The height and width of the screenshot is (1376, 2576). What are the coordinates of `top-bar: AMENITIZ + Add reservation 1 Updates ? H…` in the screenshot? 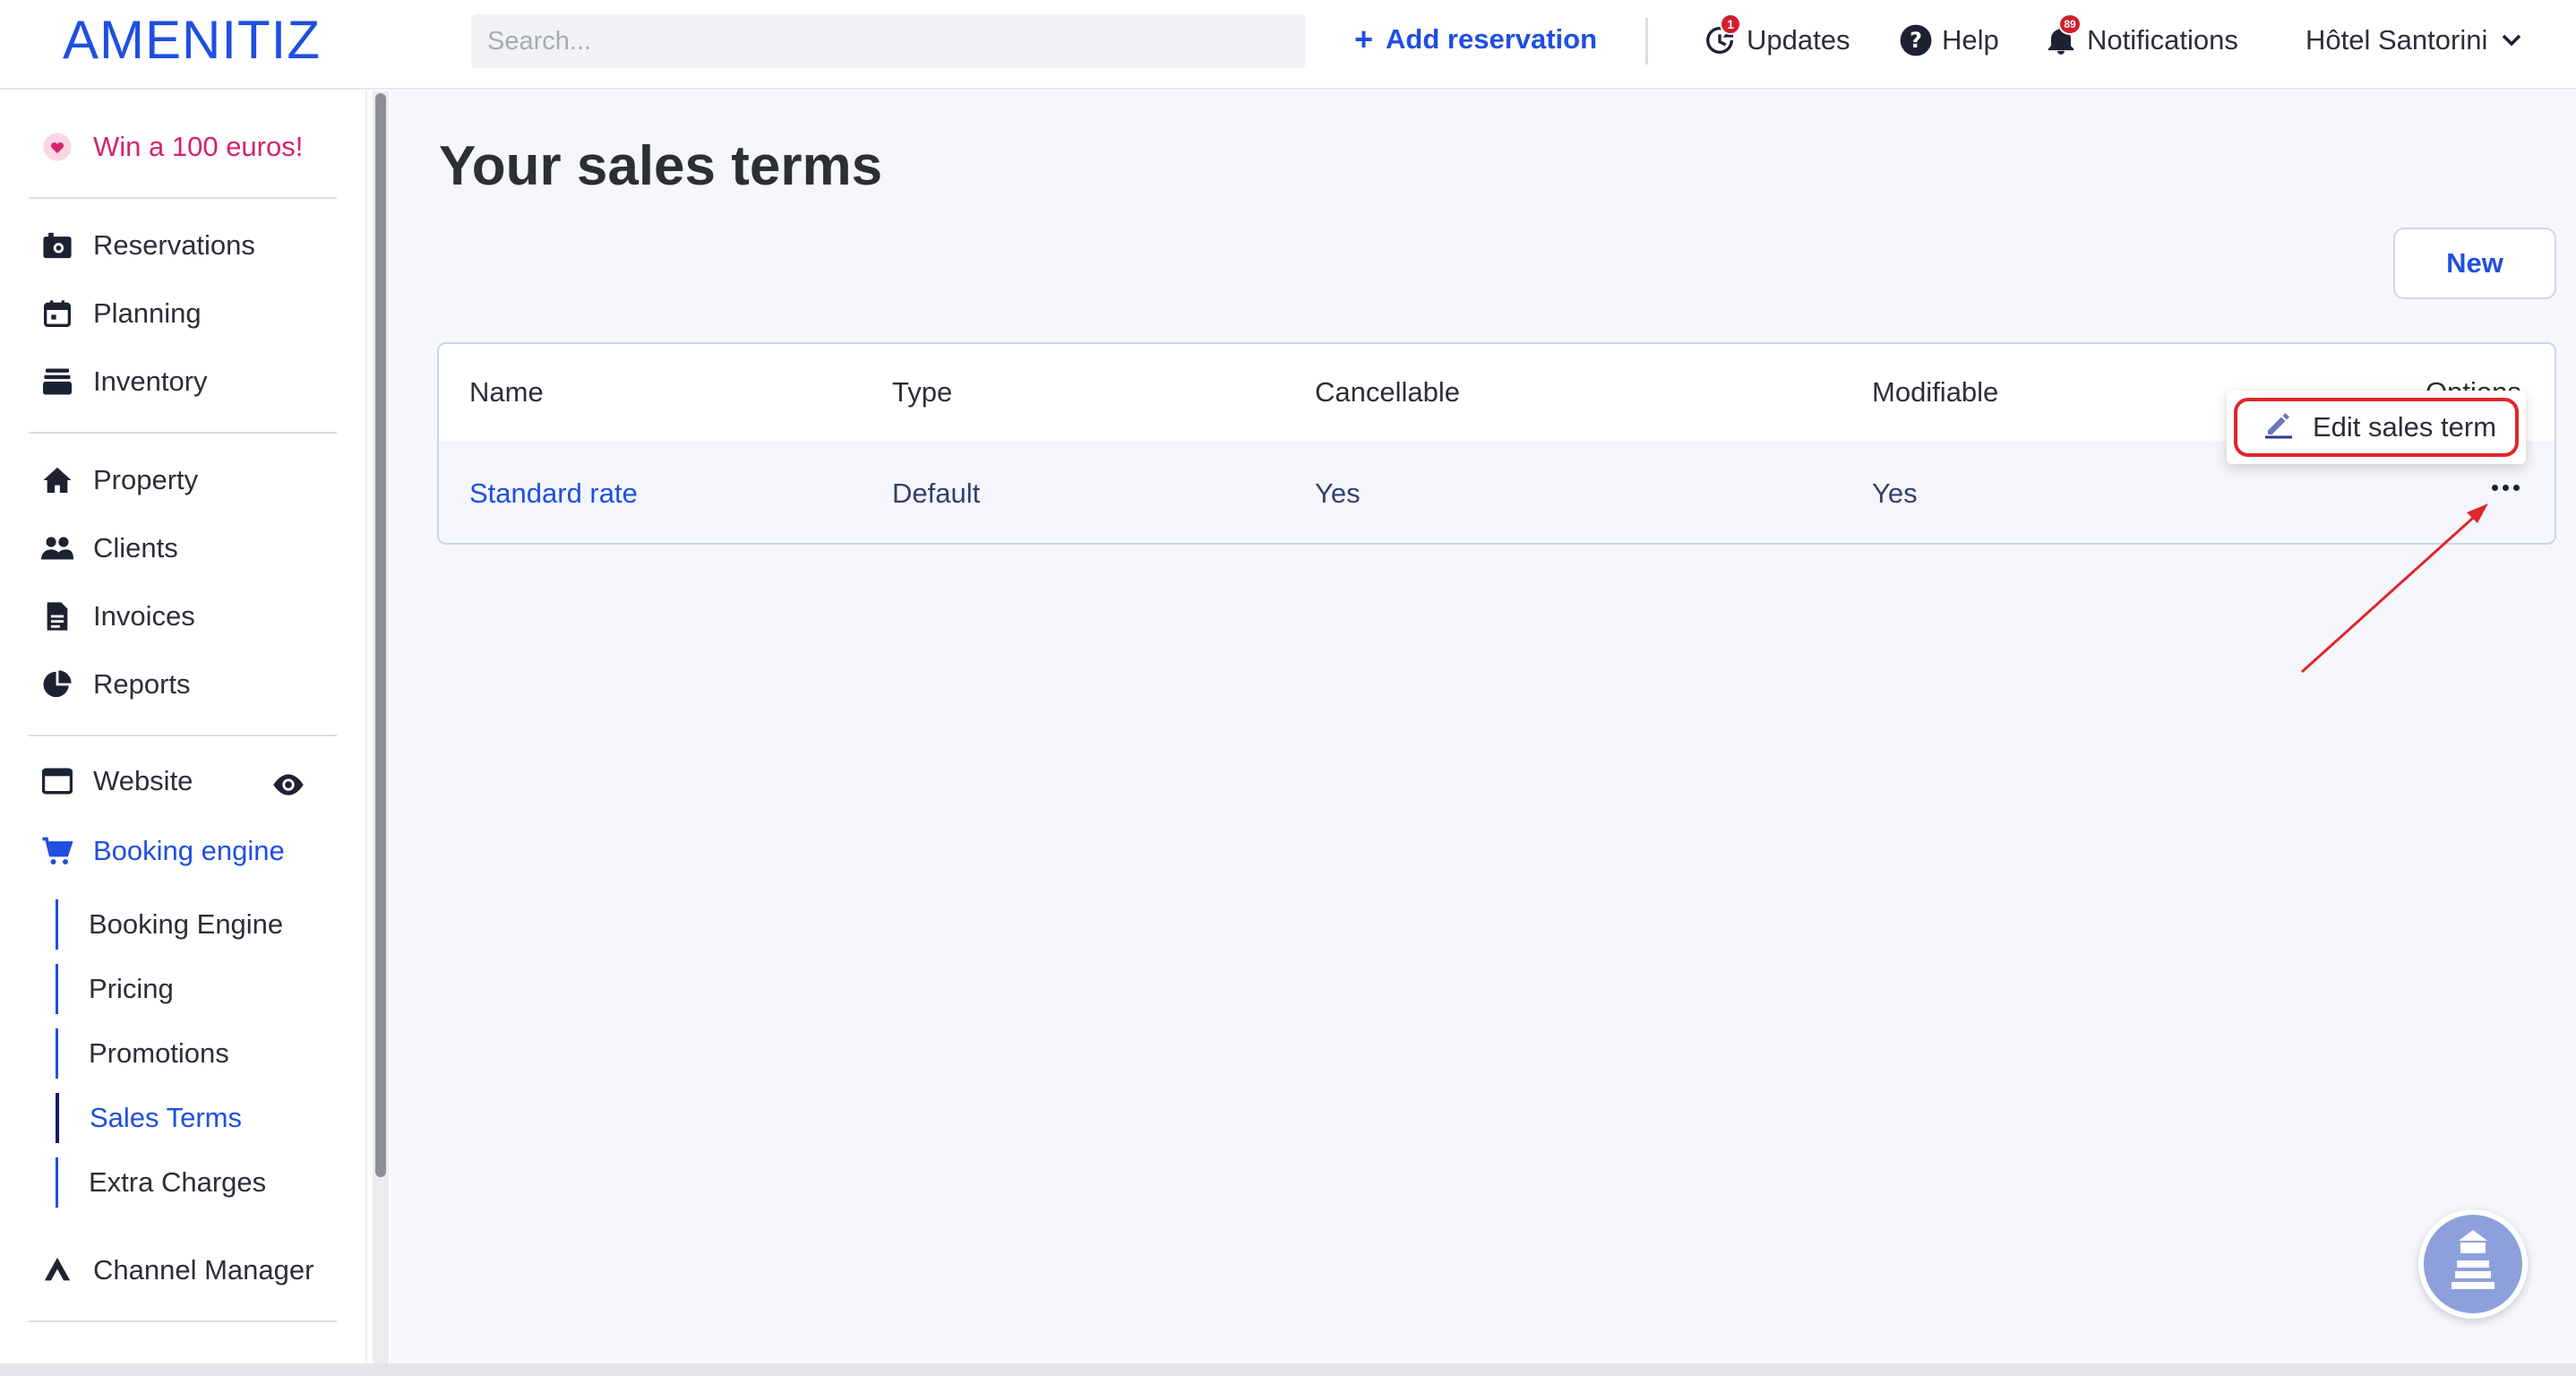 It's located at (1288, 45).